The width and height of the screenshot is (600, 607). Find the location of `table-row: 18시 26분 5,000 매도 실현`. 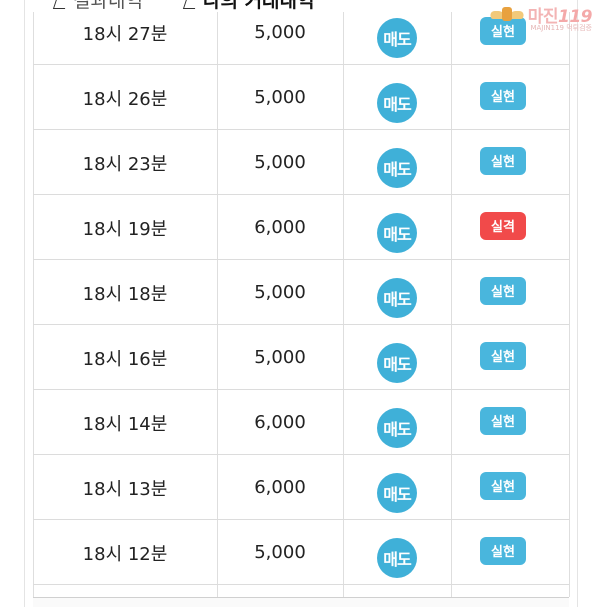

table-row: 18시 26분 5,000 매도 실현 is located at coordinates (301, 97).